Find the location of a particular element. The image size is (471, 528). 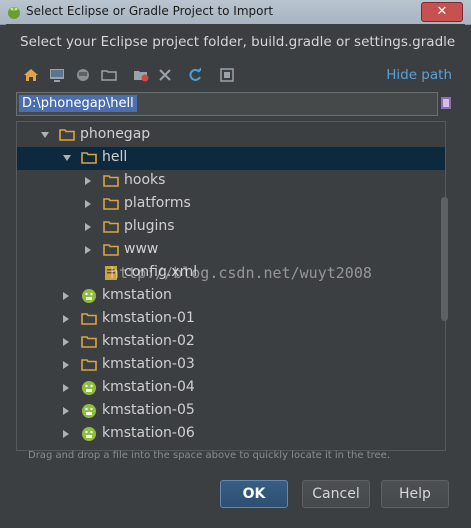

tree-item-label: phonegap is located at coordinates (115, 134).